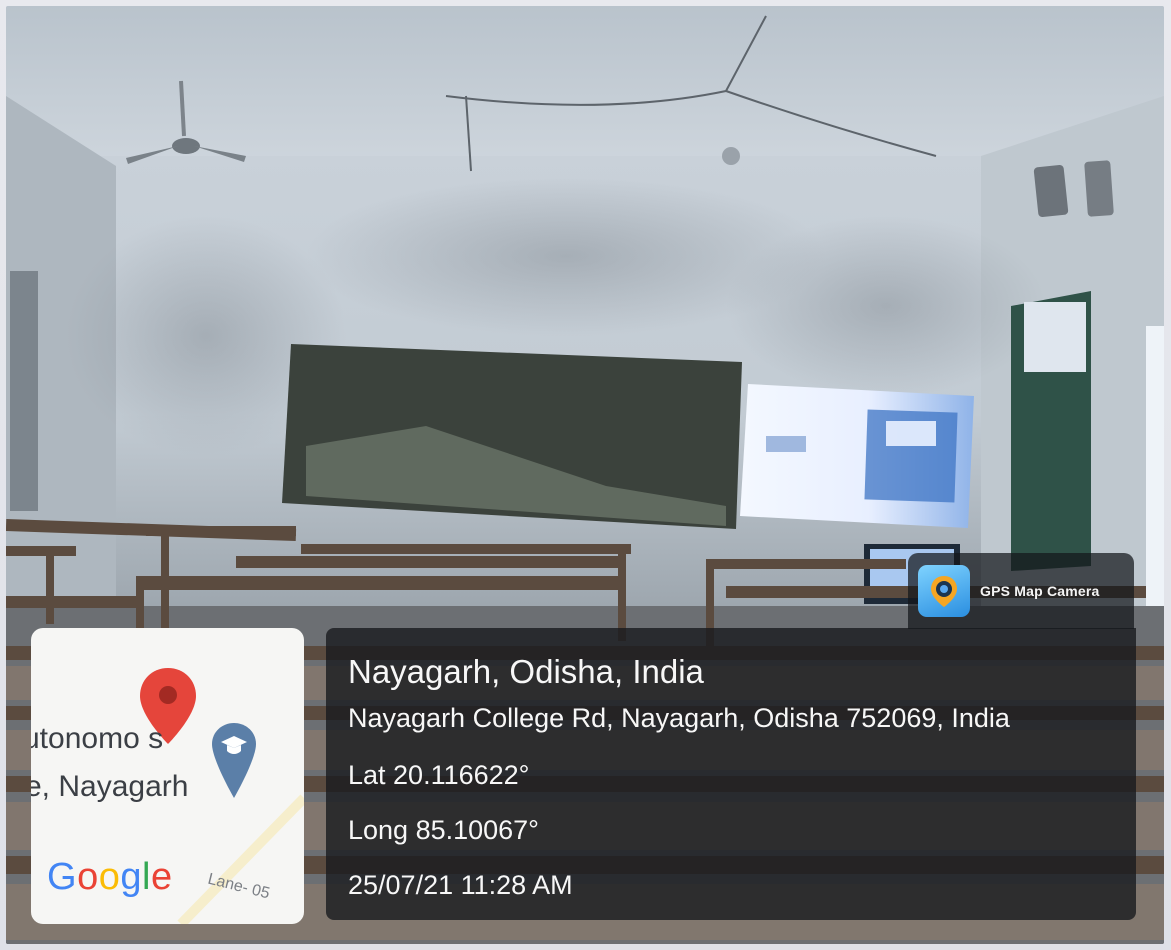 This screenshot has width=1171, height=950. Describe the element at coordinates (62, 877) in the screenshot. I see `google-logo-letter: G` at that location.